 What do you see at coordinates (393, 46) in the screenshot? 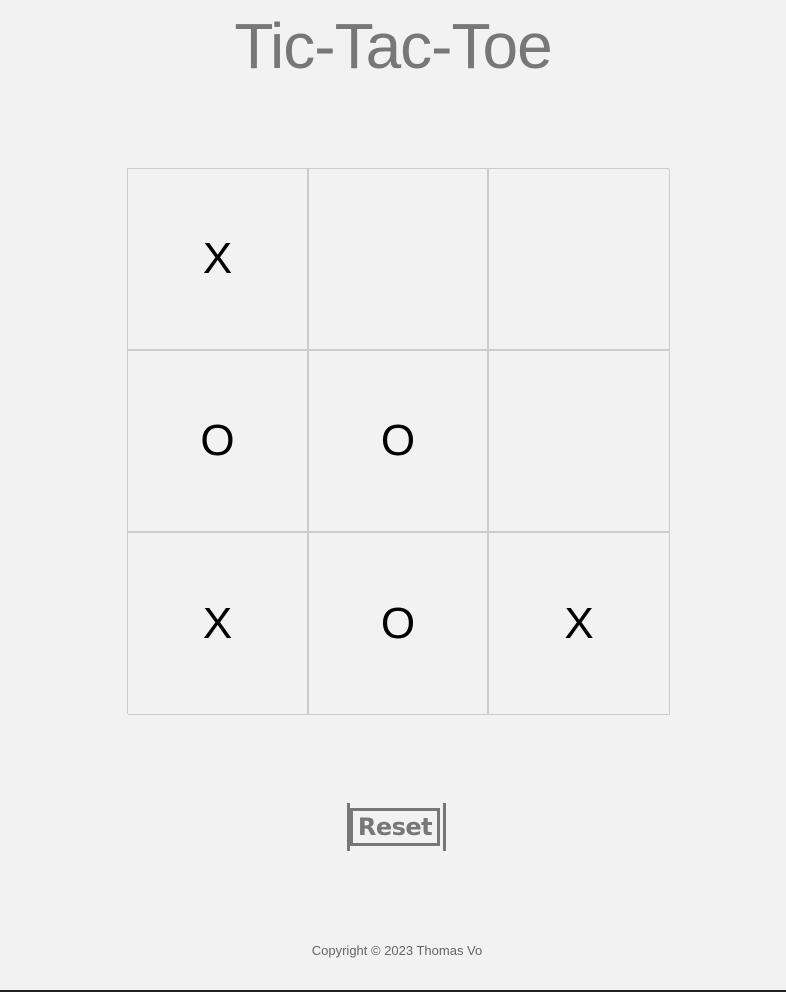
I see `page-title: Tic-Tac-Toe` at bounding box center [393, 46].